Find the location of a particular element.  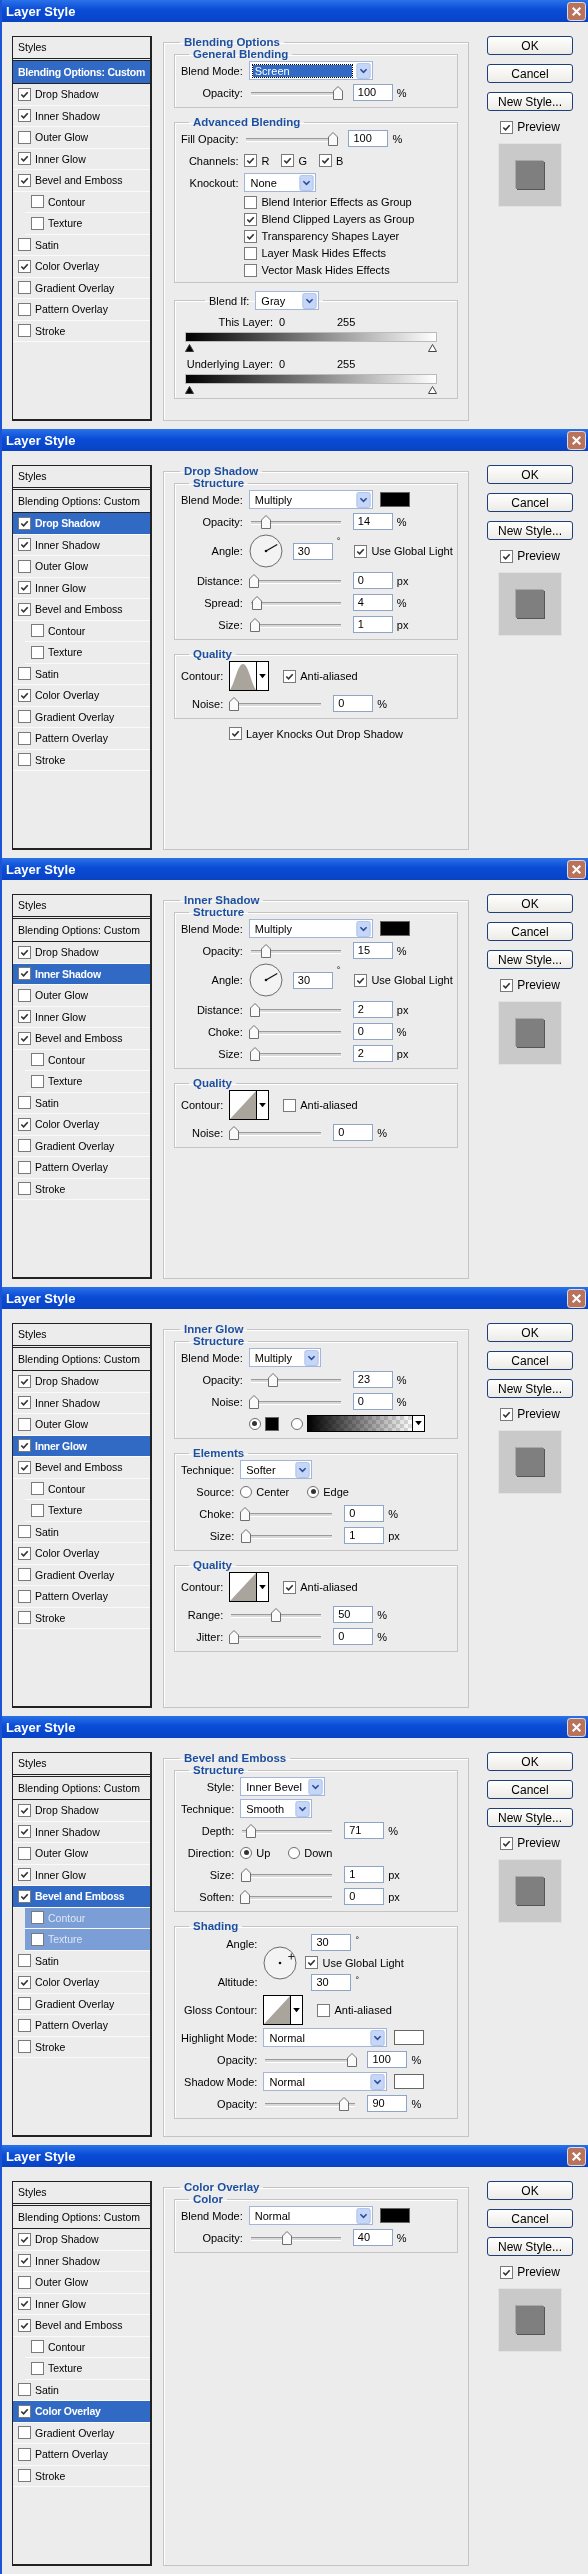

dropdown: Smooth is located at coordinates (276, 1808).